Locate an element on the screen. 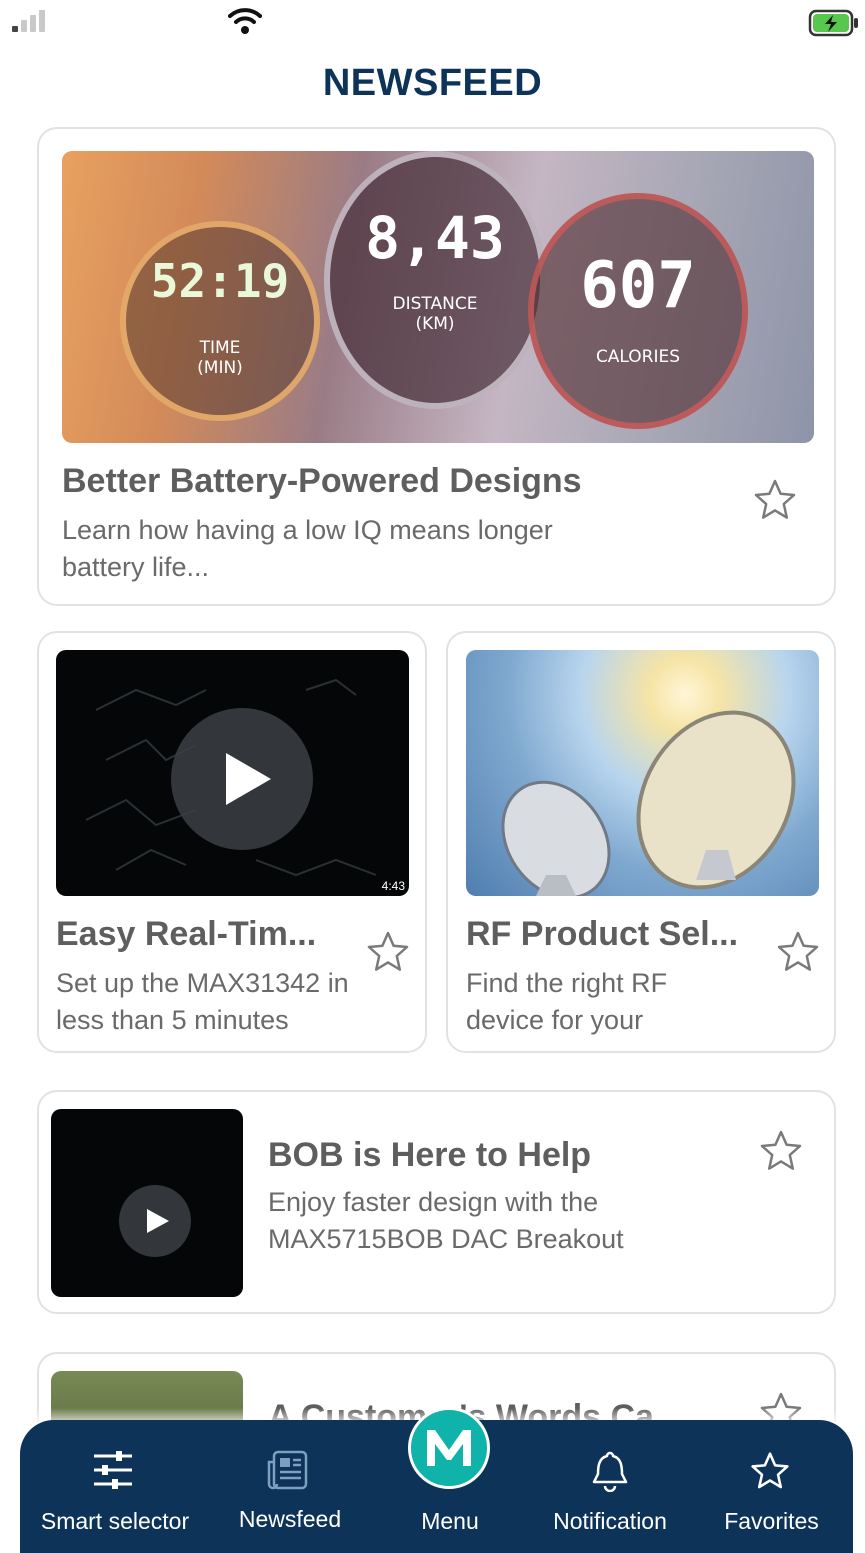  maxim-logo-icon is located at coordinates (449, 1448).